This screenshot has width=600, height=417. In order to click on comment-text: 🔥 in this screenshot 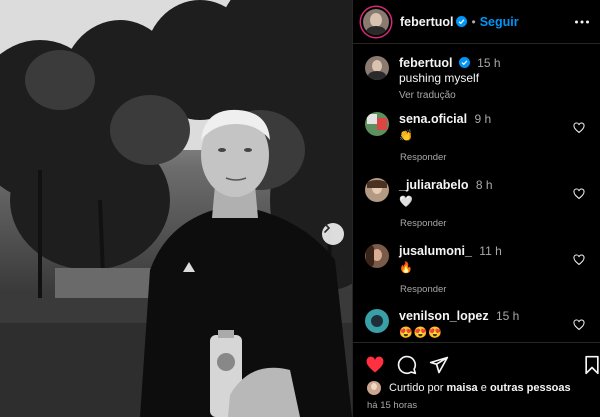, I will do `click(406, 268)`.